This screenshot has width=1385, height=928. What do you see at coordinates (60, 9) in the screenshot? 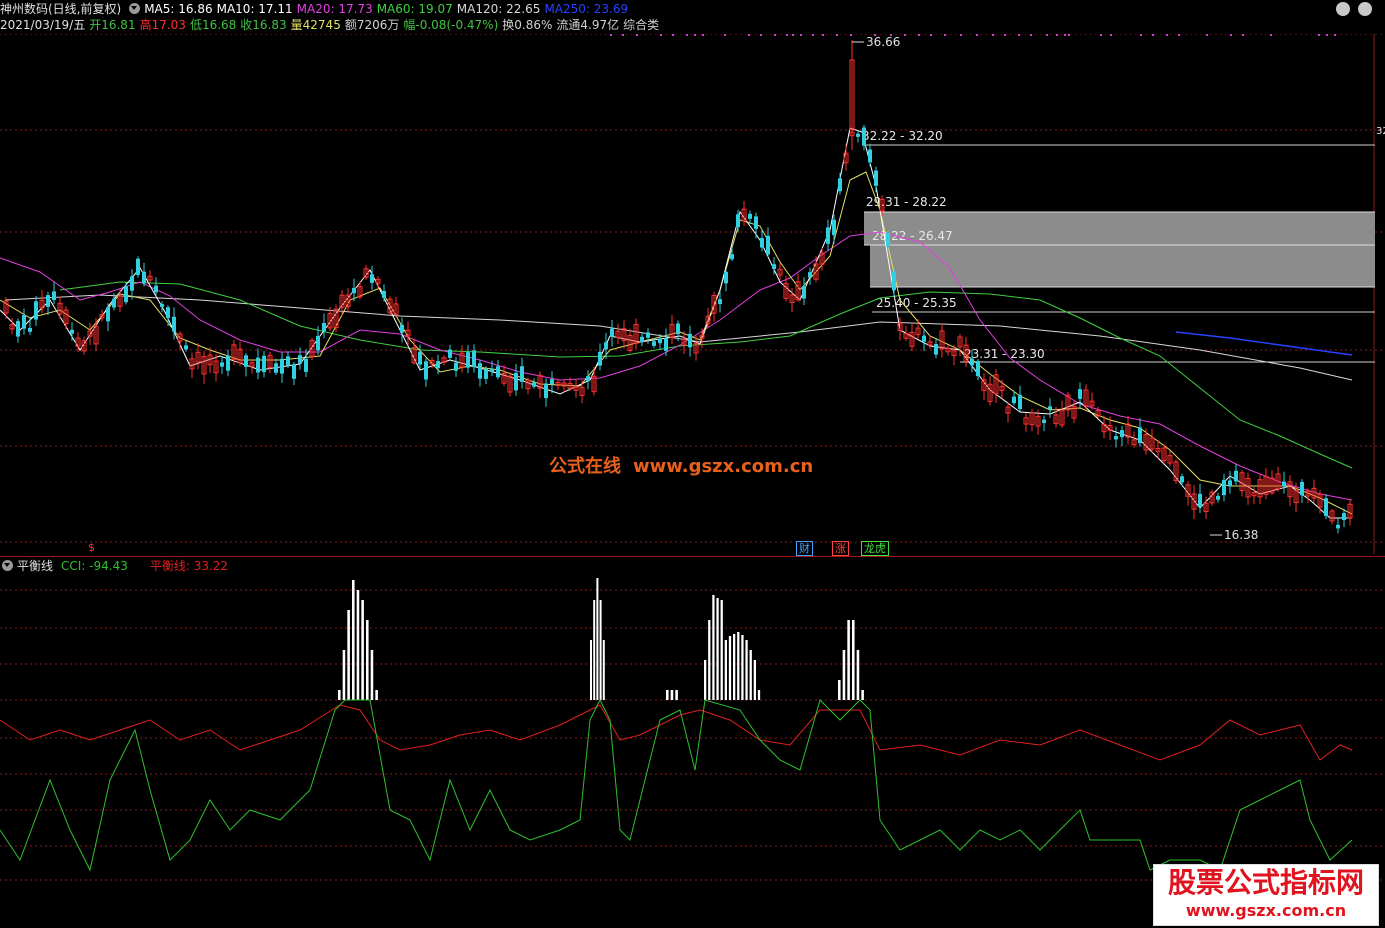
I see `stock-name: 神州数码(日线,前复权)` at bounding box center [60, 9].